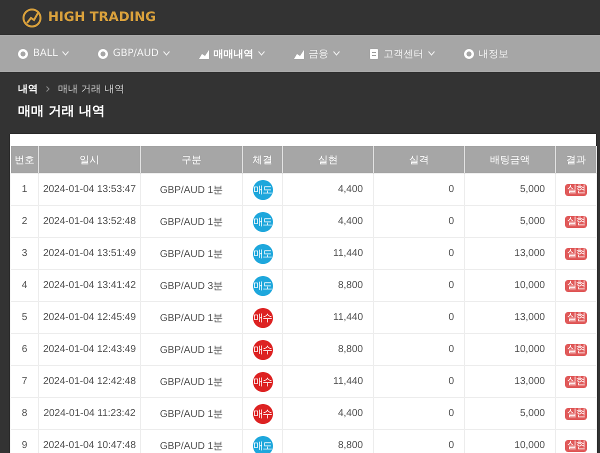 The width and height of the screenshot is (600, 453). Describe the element at coordinates (231, 53) in the screenshot. I see `nav-item: 매매내역` at that location.